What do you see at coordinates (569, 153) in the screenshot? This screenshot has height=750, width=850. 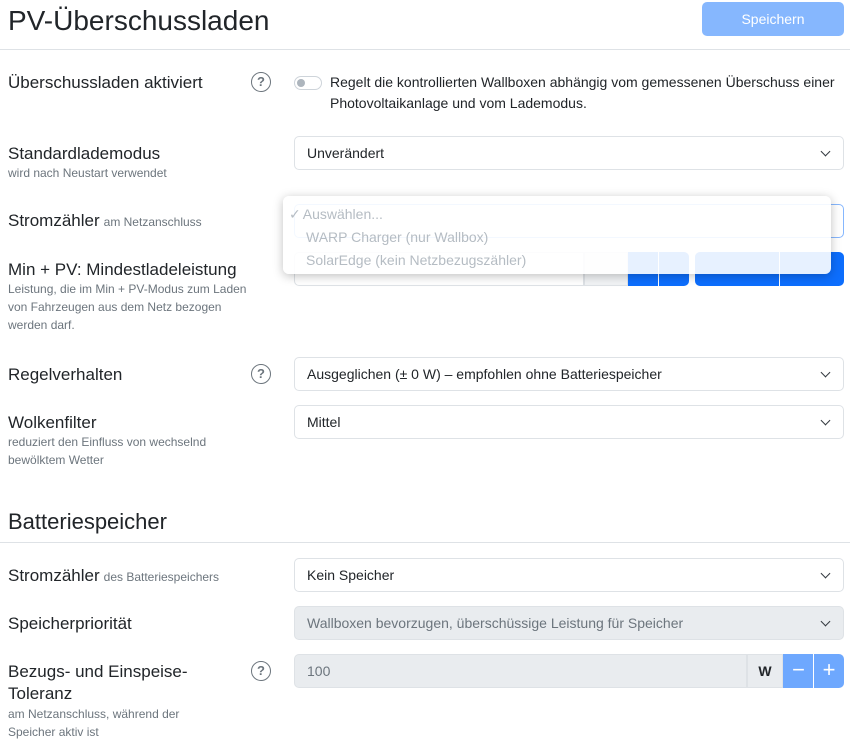 I see `default-mode-select: Unverändert` at bounding box center [569, 153].